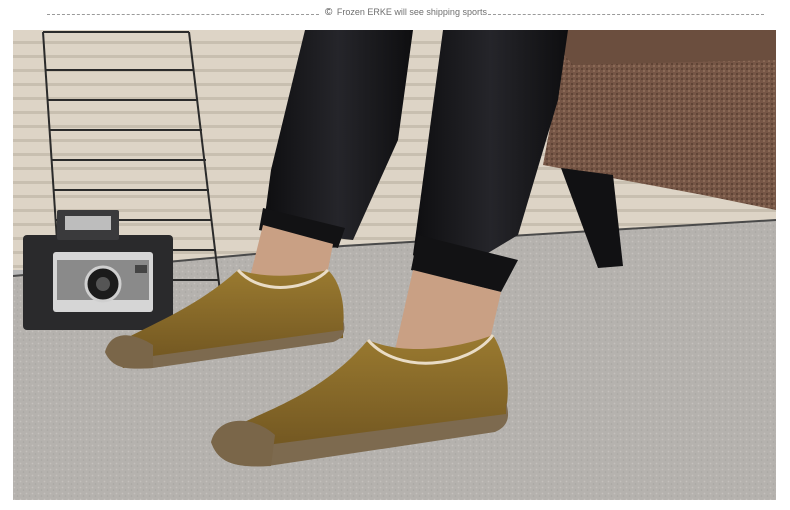 The width and height of the screenshot is (790, 510). What do you see at coordinates (183, 14) in the screenshot?
I see `dashed-rule-left` at bounding box center [183, 14].